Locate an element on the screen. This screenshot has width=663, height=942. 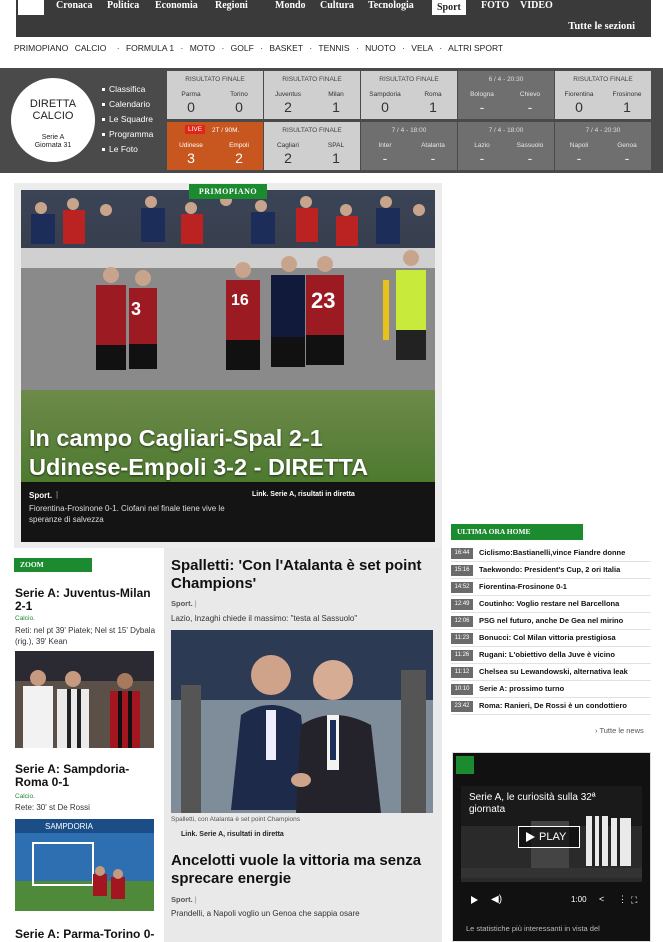
menu-item-squadre: Le Squadre is located at coordinates (127, 119).